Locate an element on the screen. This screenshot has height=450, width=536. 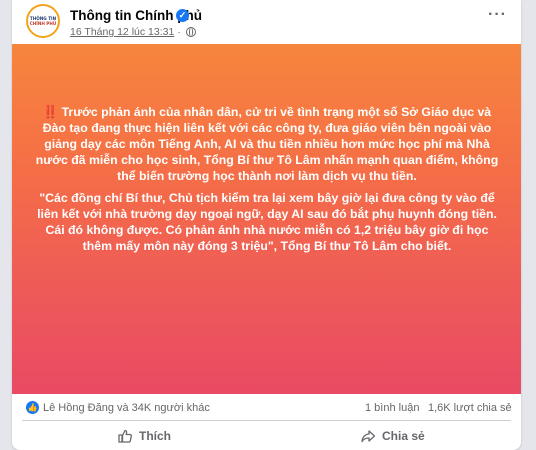
verified-badge-icon: ✓ is located at coordinates (182, 15).